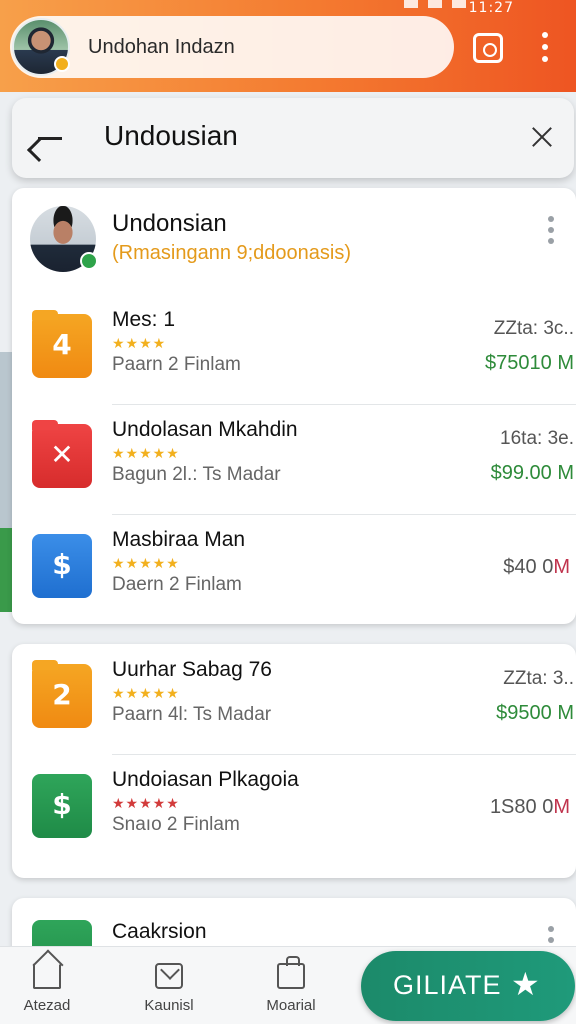  Describe the element at coordinates (205, 429) in the screenshot. I see `item-title: Undolasan Mkahdin` at that location.